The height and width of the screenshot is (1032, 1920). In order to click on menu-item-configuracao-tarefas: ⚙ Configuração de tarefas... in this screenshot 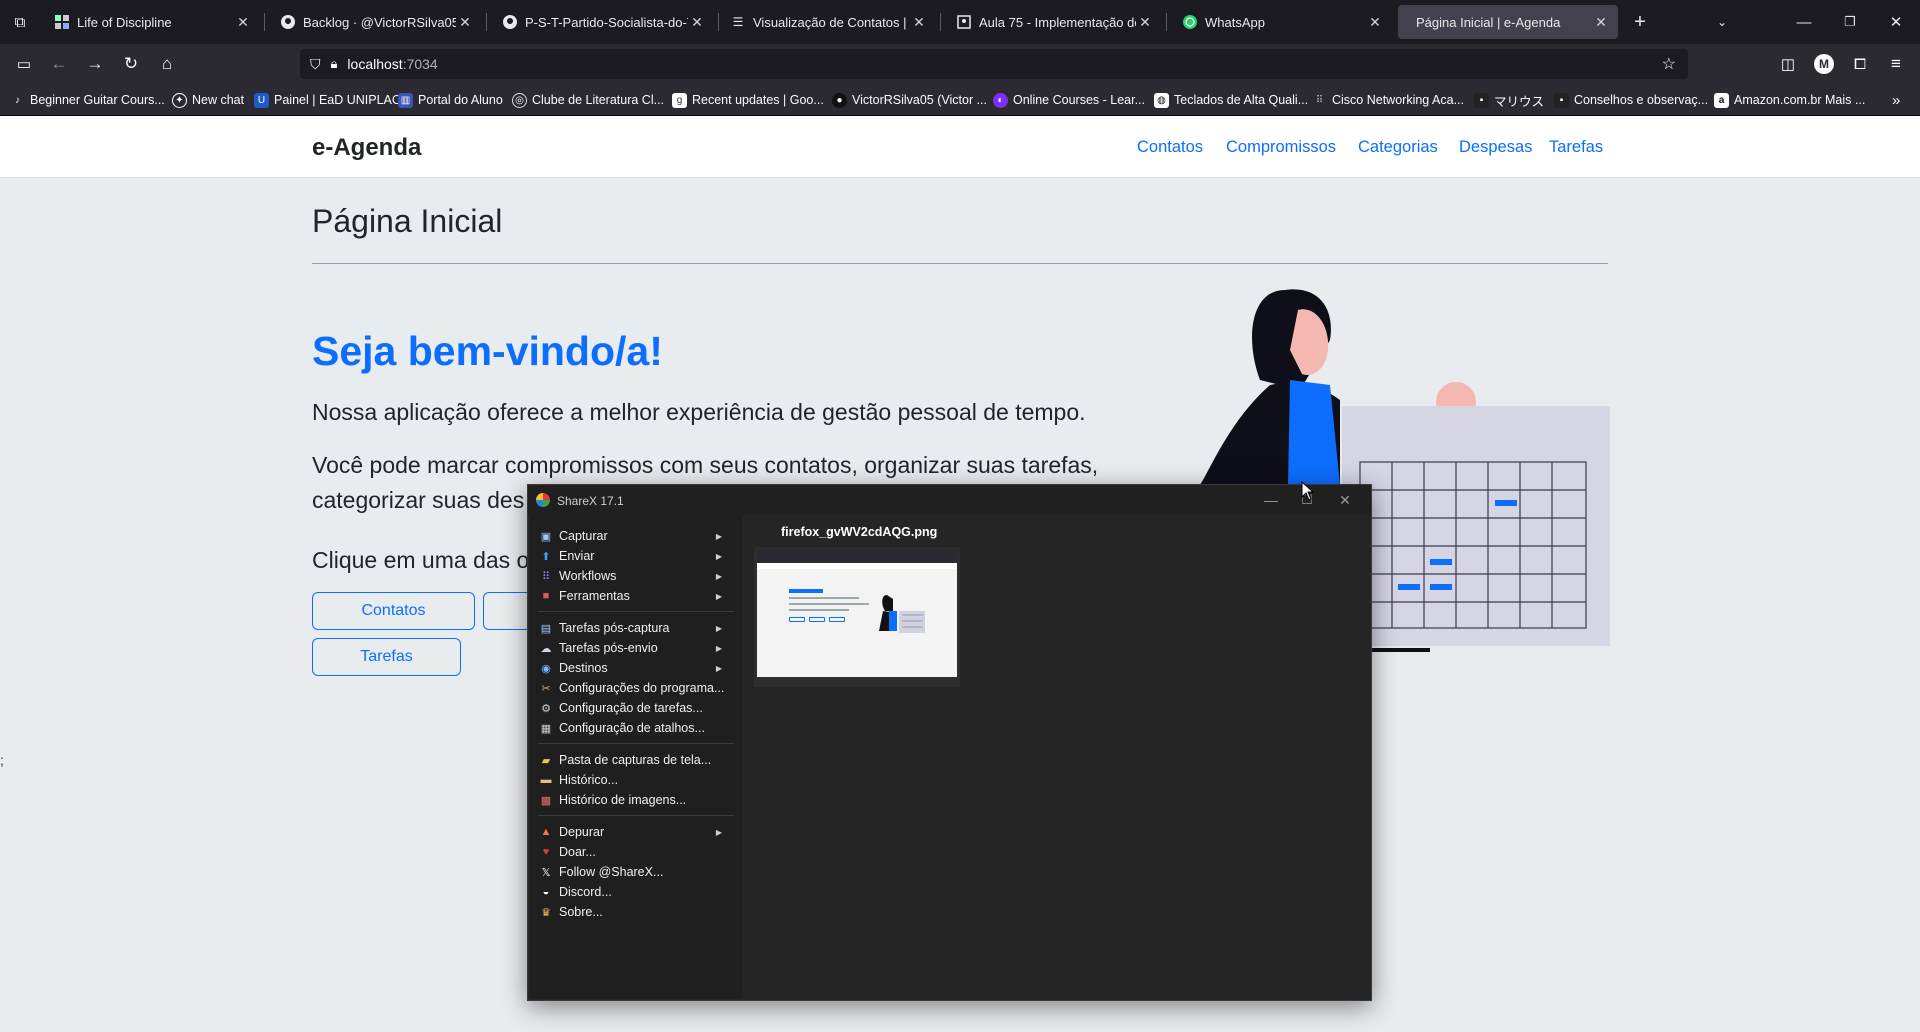, I will do `click(636, 708)`.